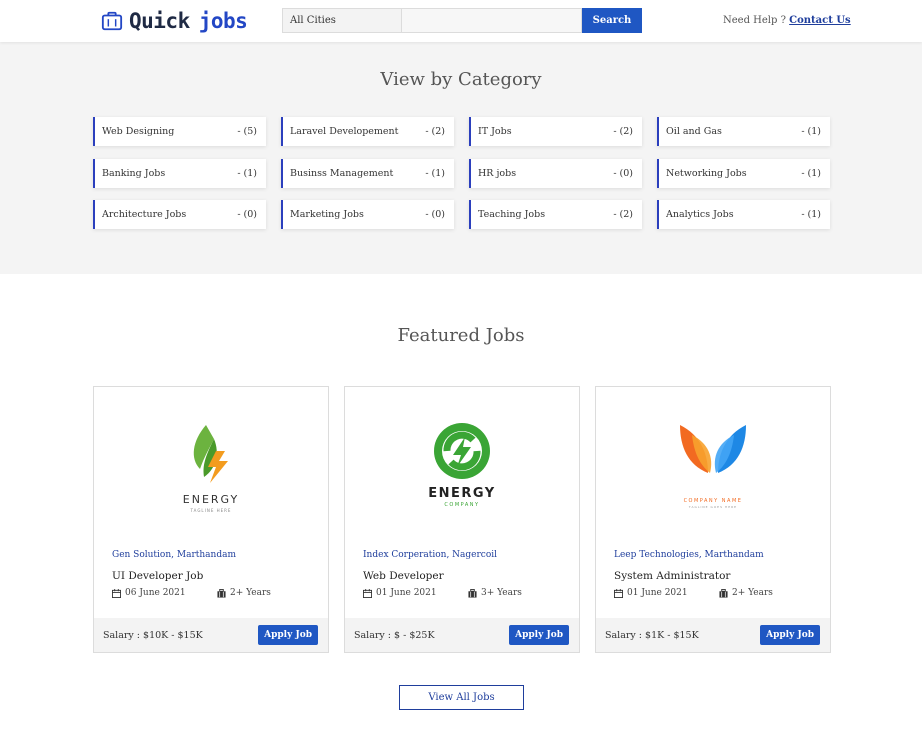  I want to click on job-salary: Salary : $ - $25K, so click(394, 635).